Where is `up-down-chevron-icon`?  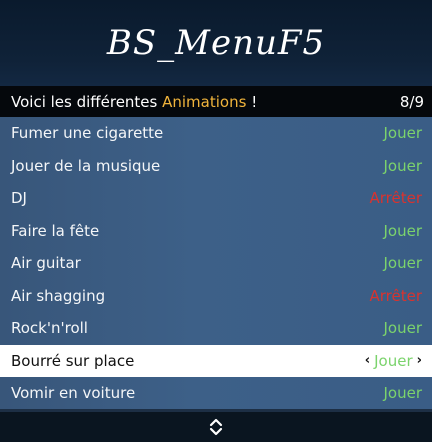 up-down-chevron-icon is located at coordinates (216, 427).